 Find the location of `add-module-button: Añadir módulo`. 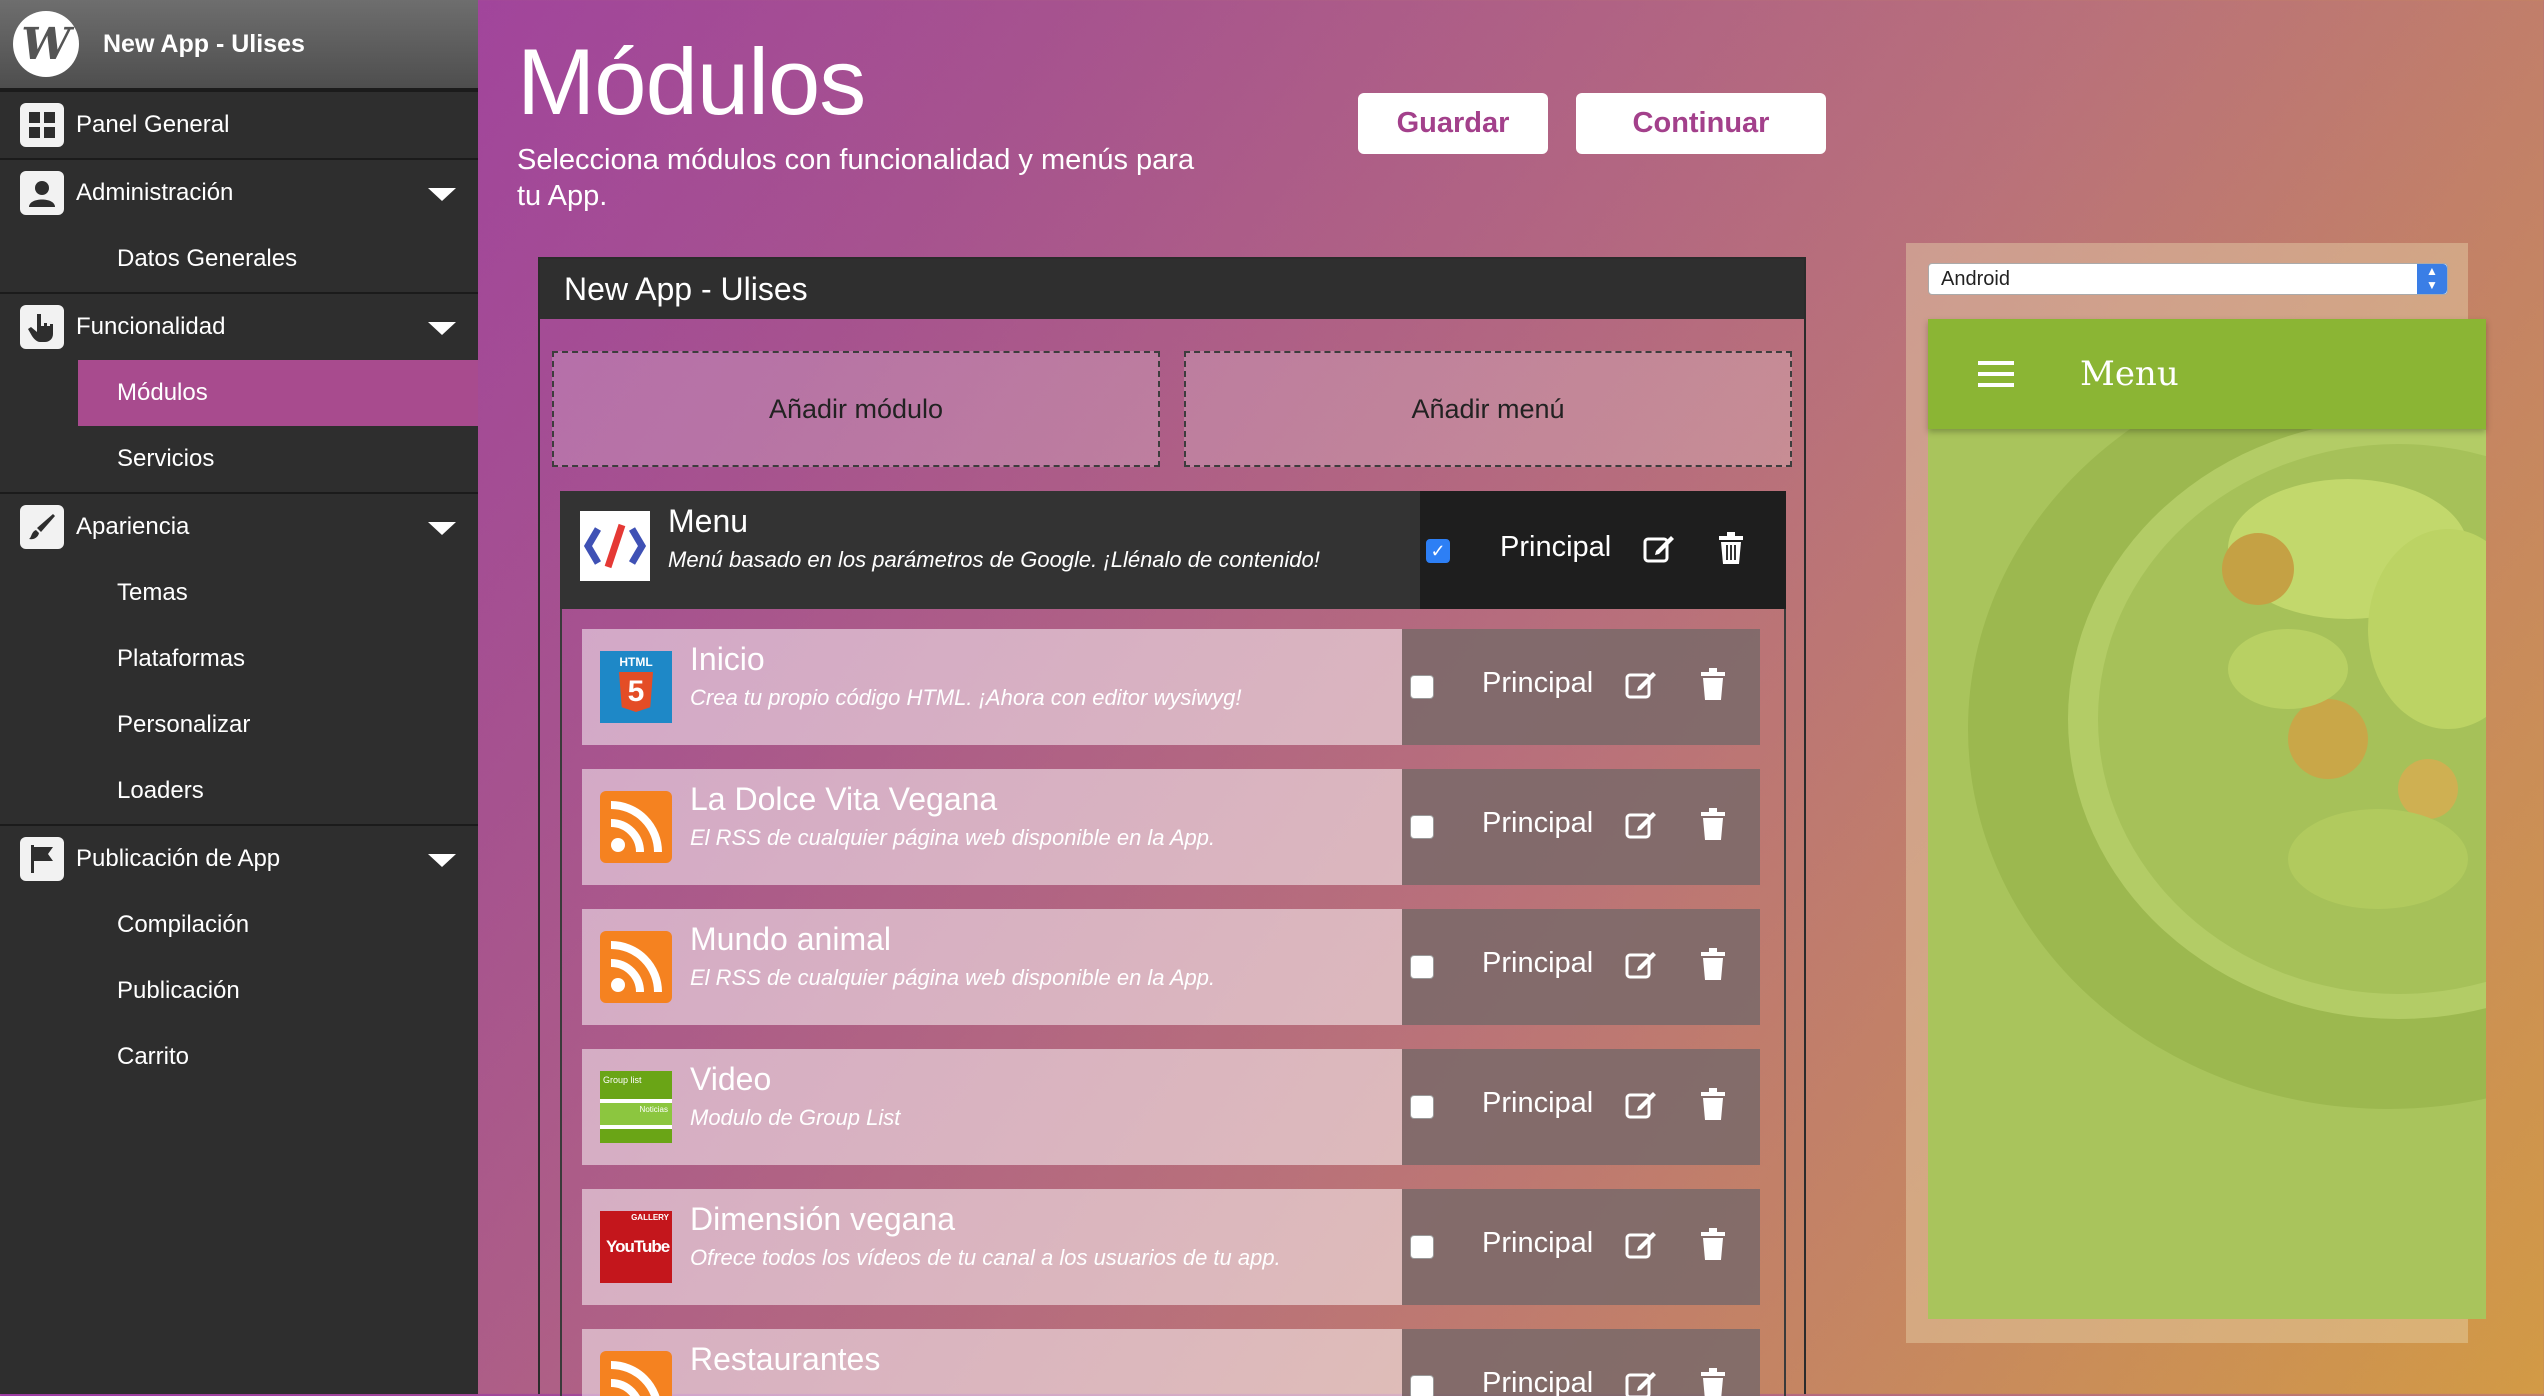

add-module-button: Añadir módulo is located at coordinates (856, 409).